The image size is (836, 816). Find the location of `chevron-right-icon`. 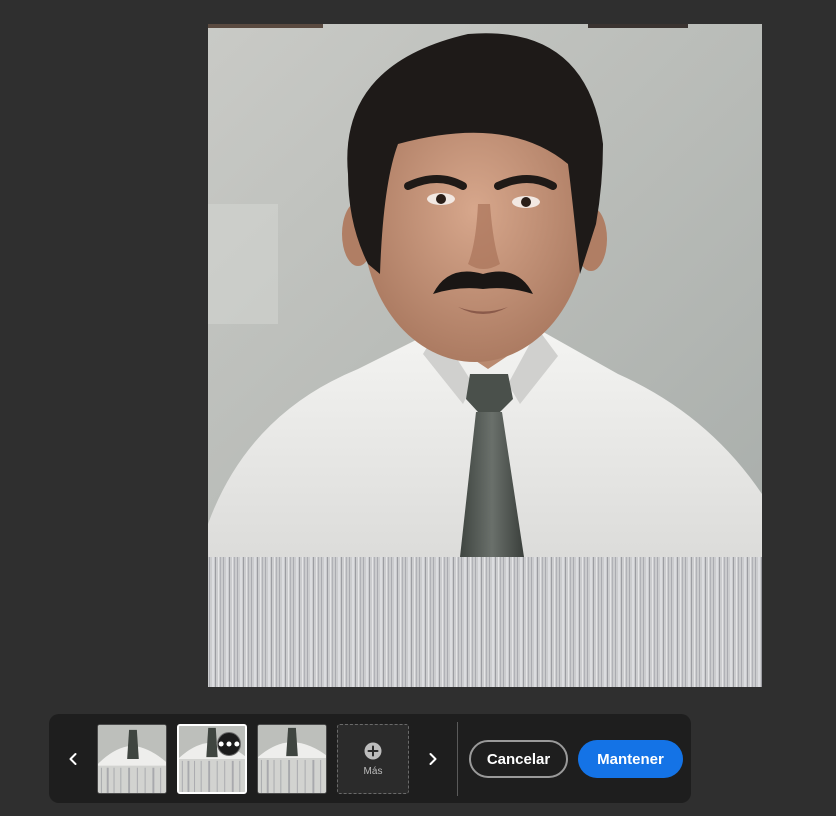

chevron-right-icon is located at coordinates (433, 759).